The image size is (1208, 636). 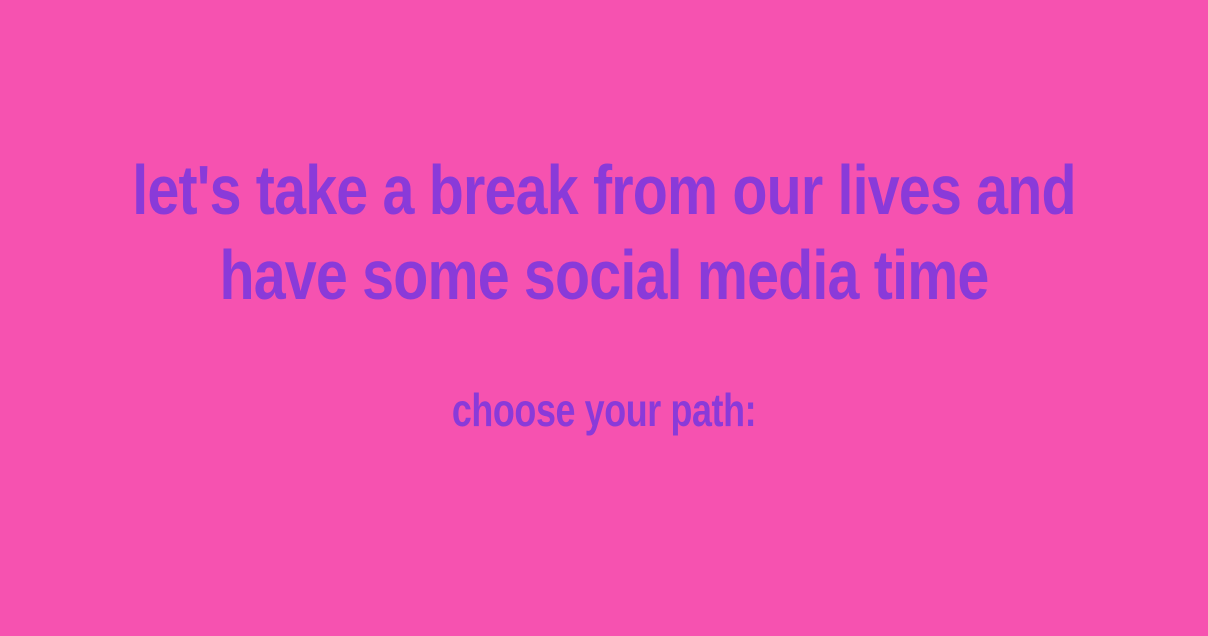 I want to click on headline-line-1: let's take a break from our lives and, so click(x=604, y=190).